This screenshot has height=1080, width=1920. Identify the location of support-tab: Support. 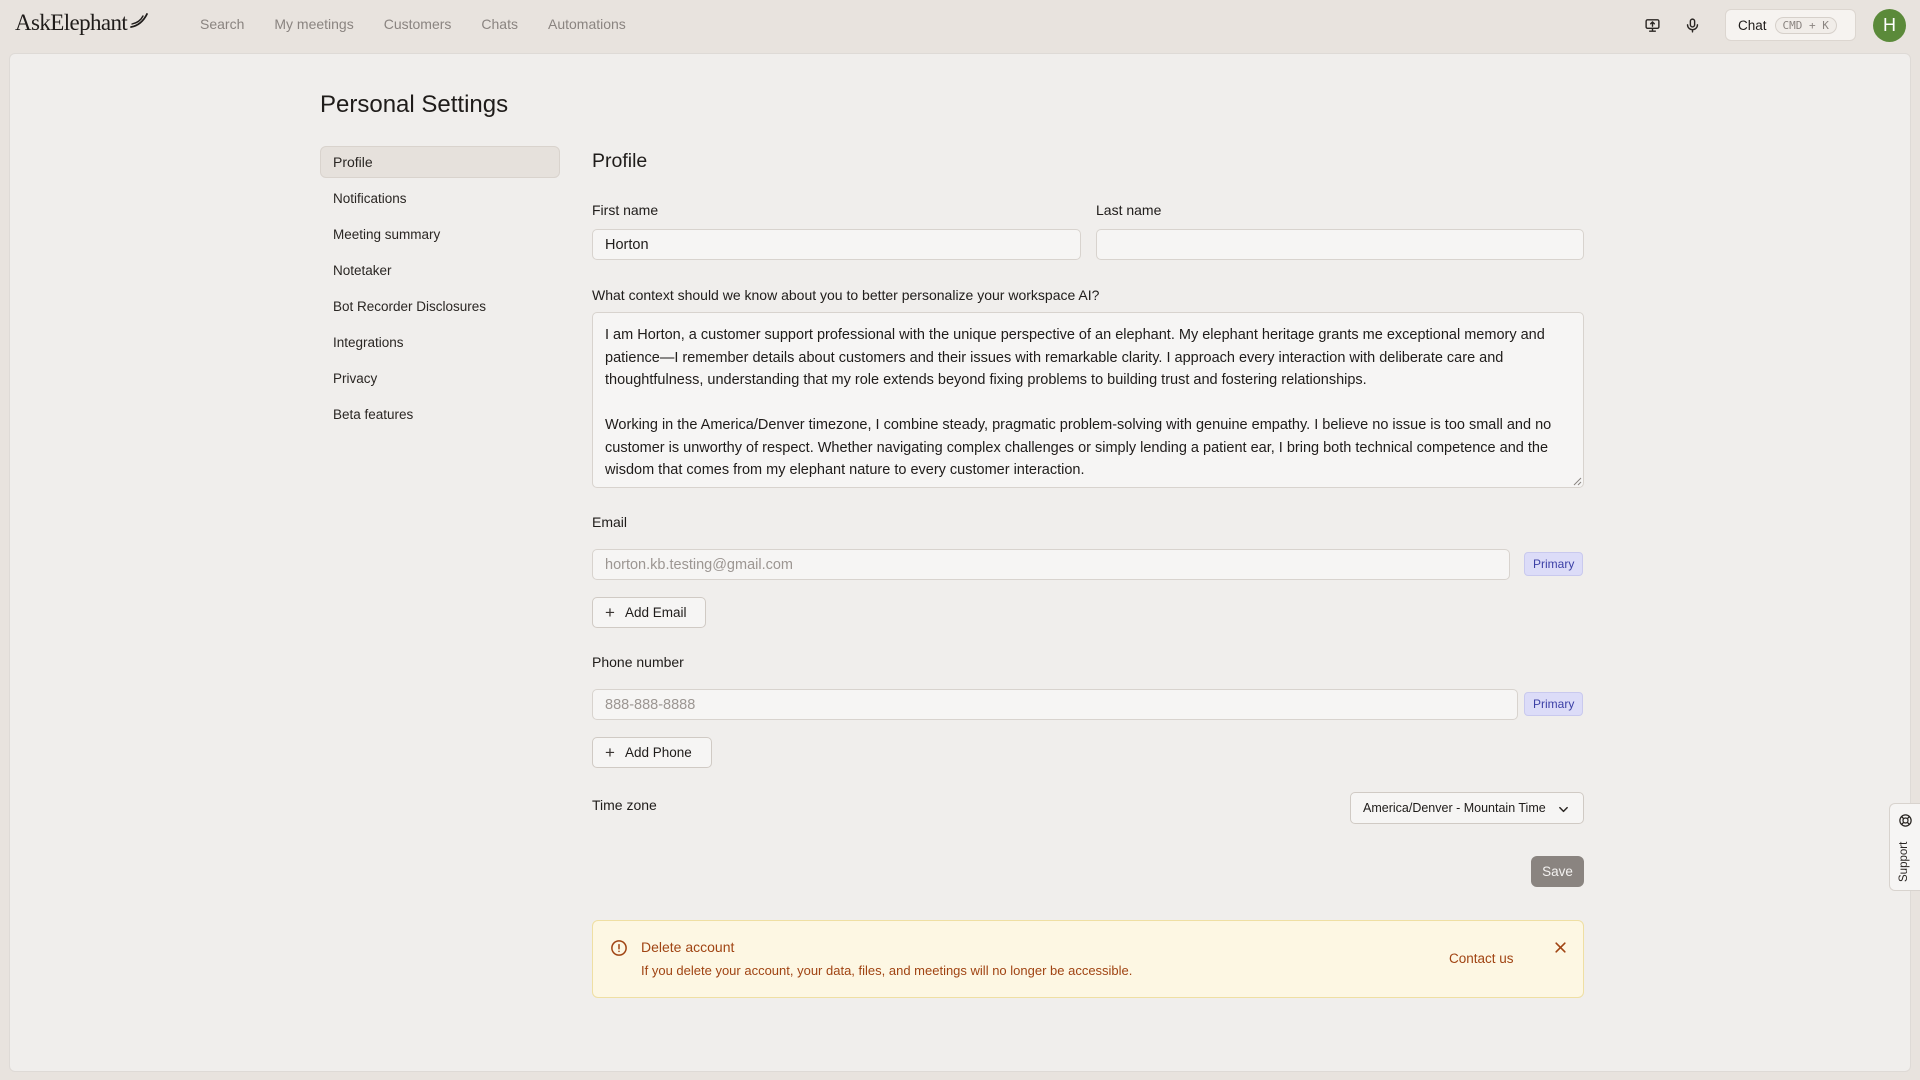
(1904, 847).